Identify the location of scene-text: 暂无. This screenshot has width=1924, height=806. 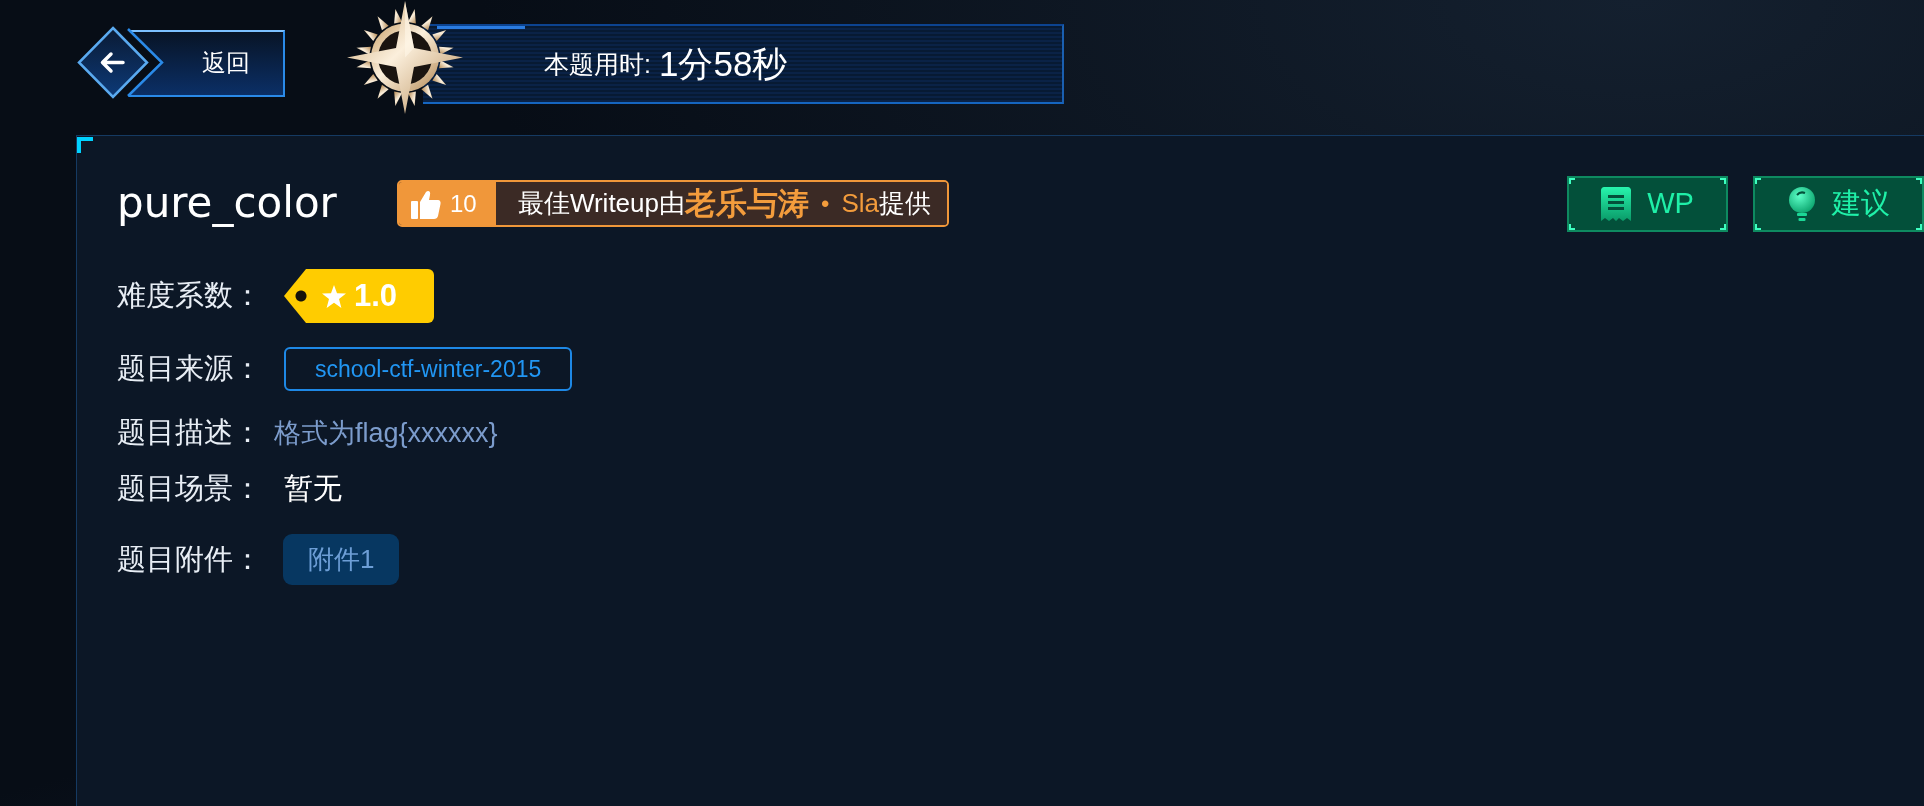
(313, 488).